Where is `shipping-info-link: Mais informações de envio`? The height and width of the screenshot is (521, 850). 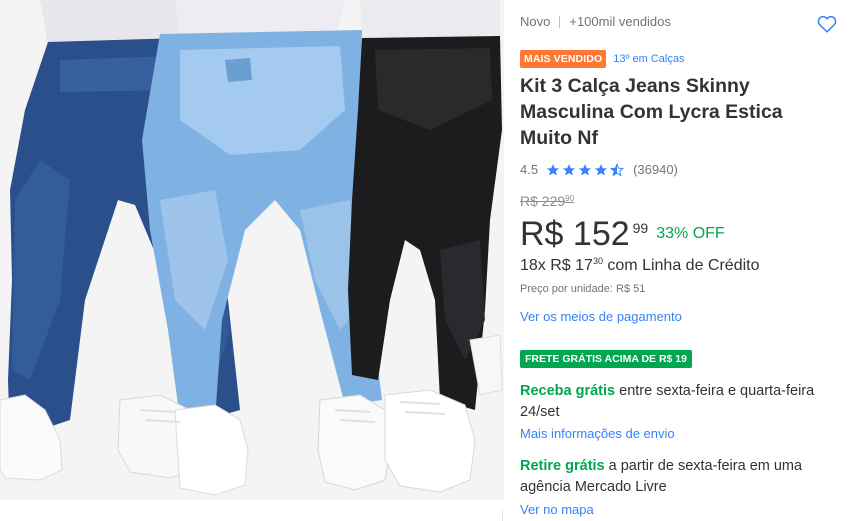
shipping-info-link: Mais informações de envio is located at coordinates (597, 433).